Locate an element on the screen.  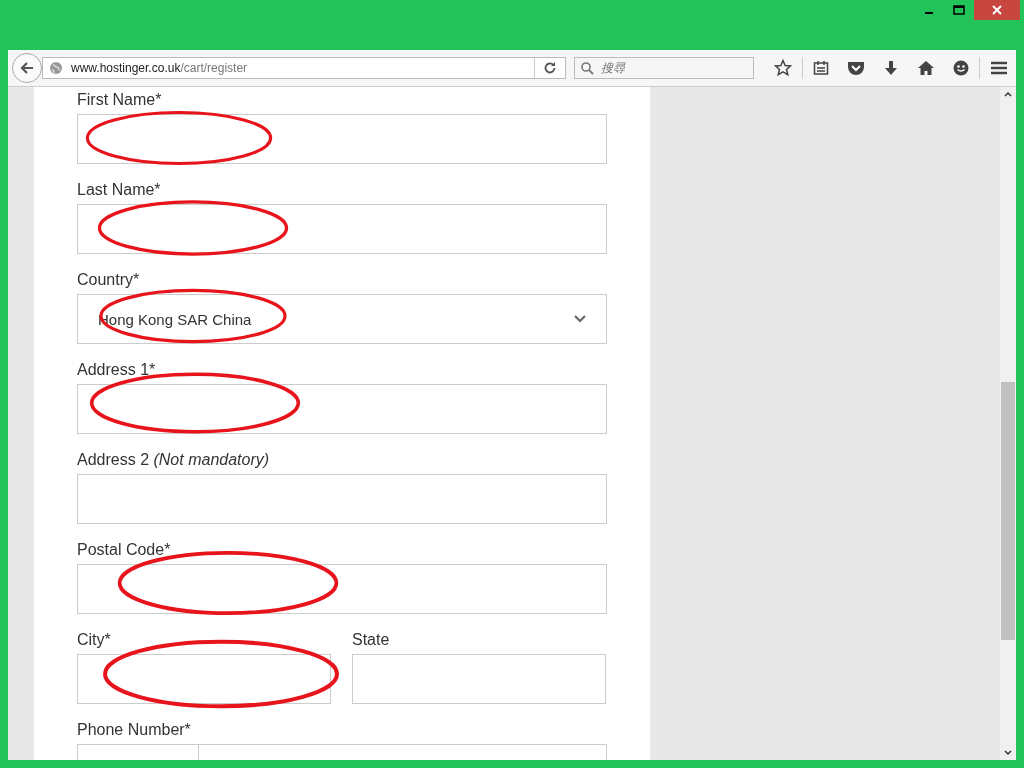
field-label: Last Name* is located at coordinates (119, 190).